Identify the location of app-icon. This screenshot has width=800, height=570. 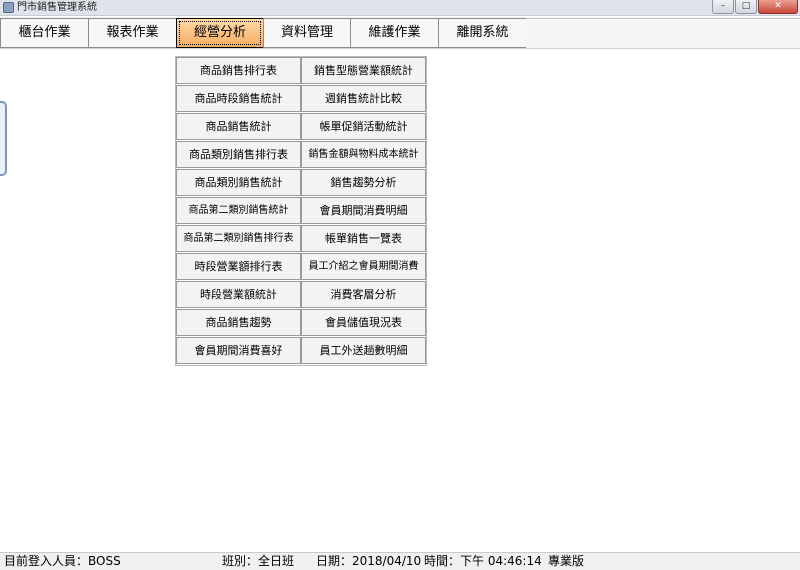
(8, 7).